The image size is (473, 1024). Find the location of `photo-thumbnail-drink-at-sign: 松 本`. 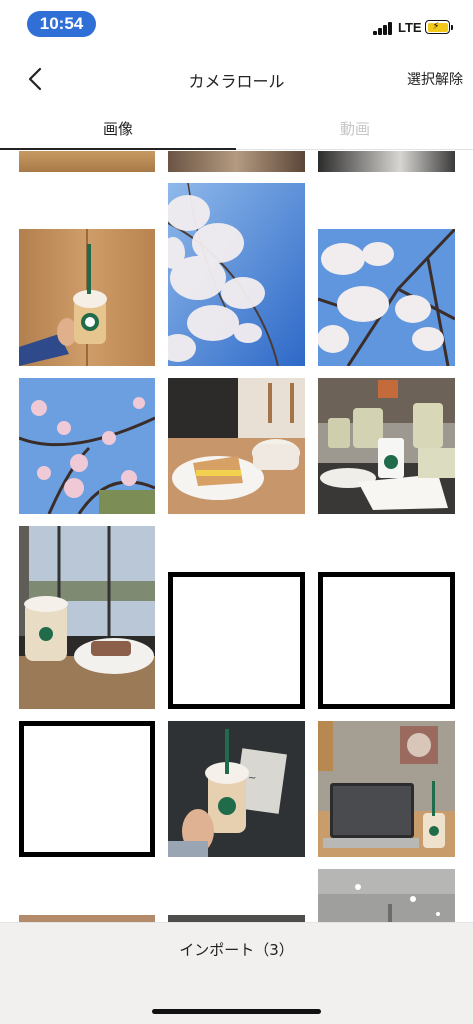

photo-thumbnail-drink-at-sign: 松 本 is located at coordinates (236, 640).